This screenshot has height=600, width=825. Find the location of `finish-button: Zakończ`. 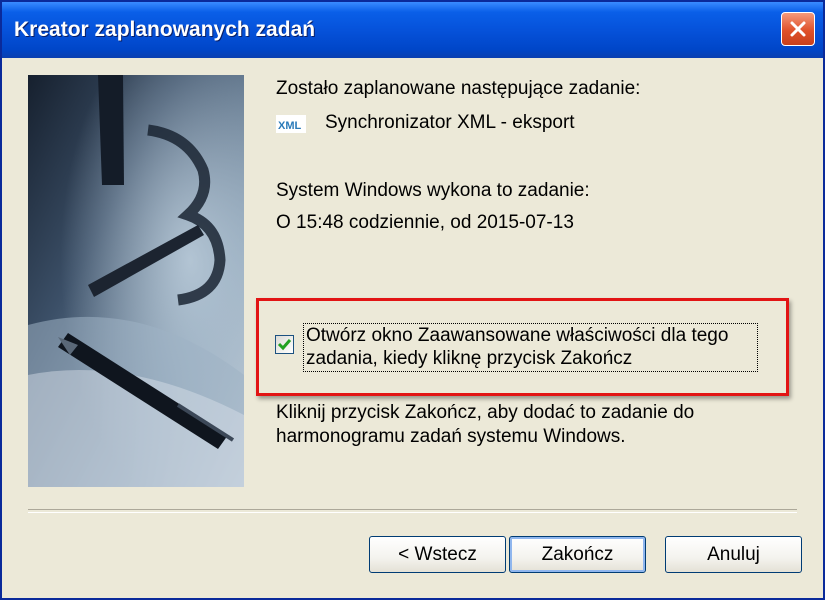

finish-button: Zakończ is located at coordinates (577, 554).